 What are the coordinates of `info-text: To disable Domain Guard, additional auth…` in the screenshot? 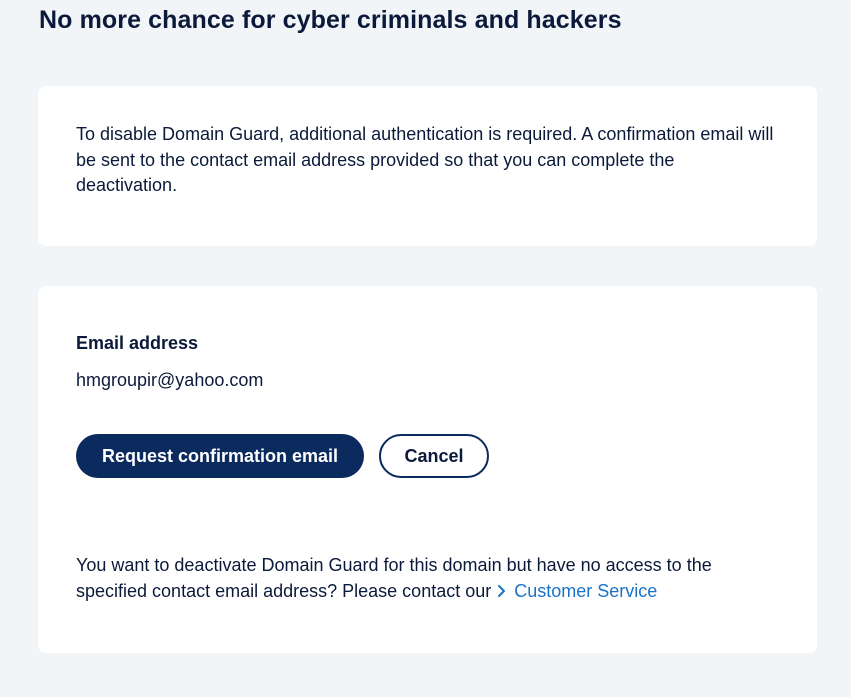 It's located at (425, 159).